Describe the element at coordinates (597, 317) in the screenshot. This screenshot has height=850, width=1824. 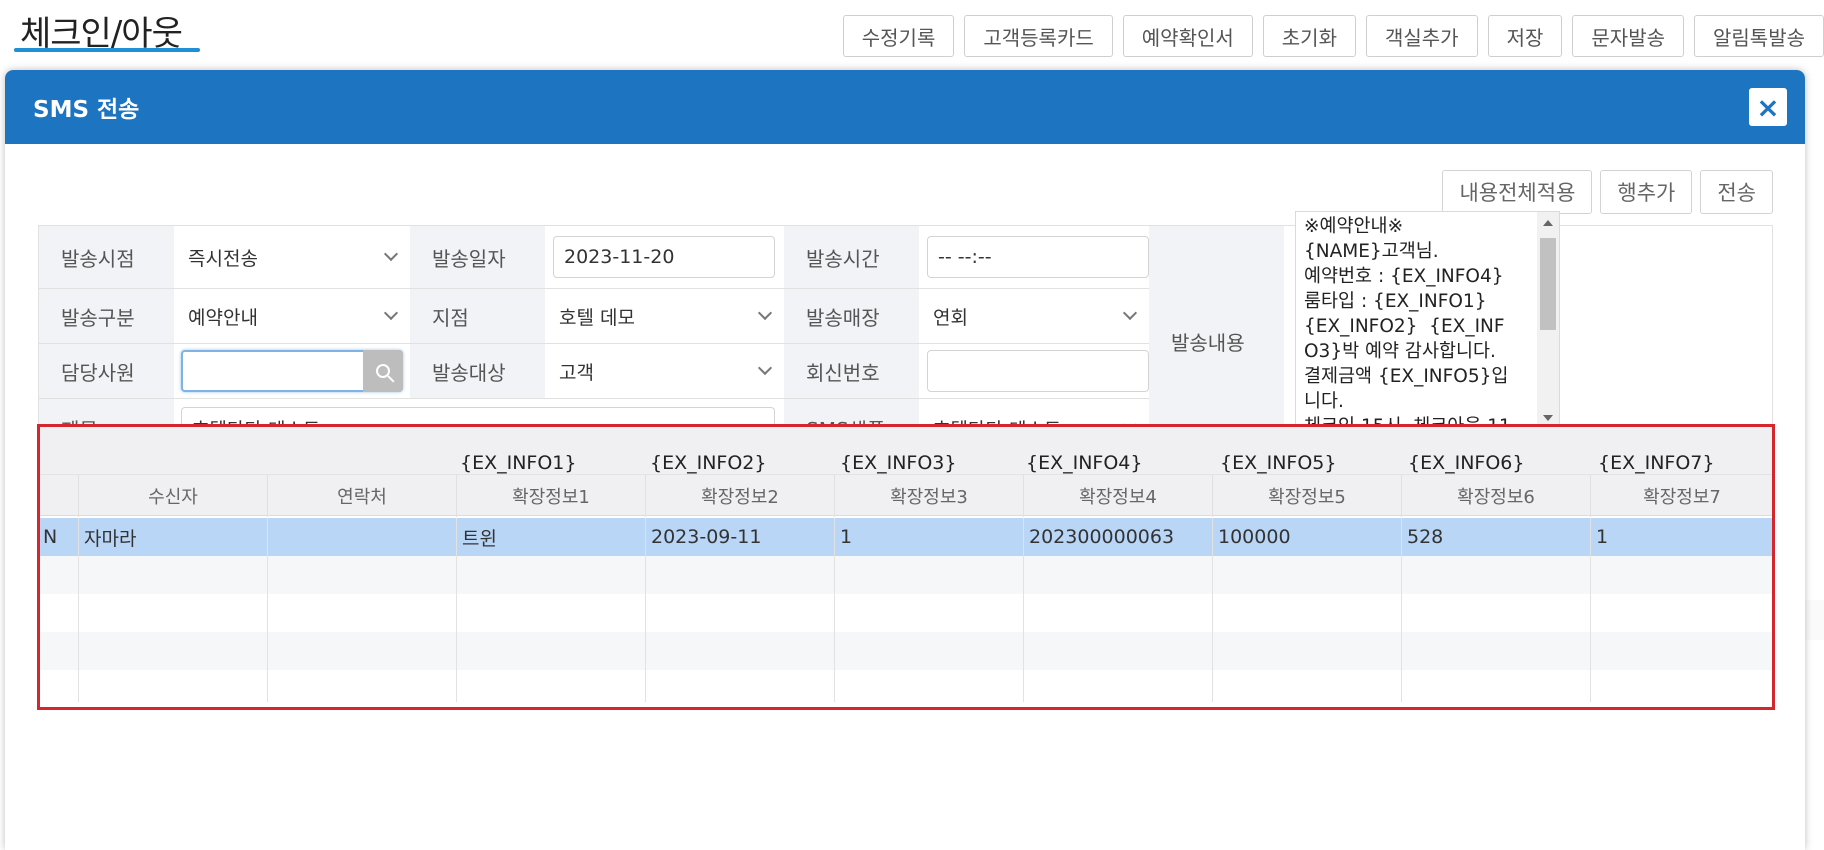
I see `branch-value: 호텔 데모` at that location.